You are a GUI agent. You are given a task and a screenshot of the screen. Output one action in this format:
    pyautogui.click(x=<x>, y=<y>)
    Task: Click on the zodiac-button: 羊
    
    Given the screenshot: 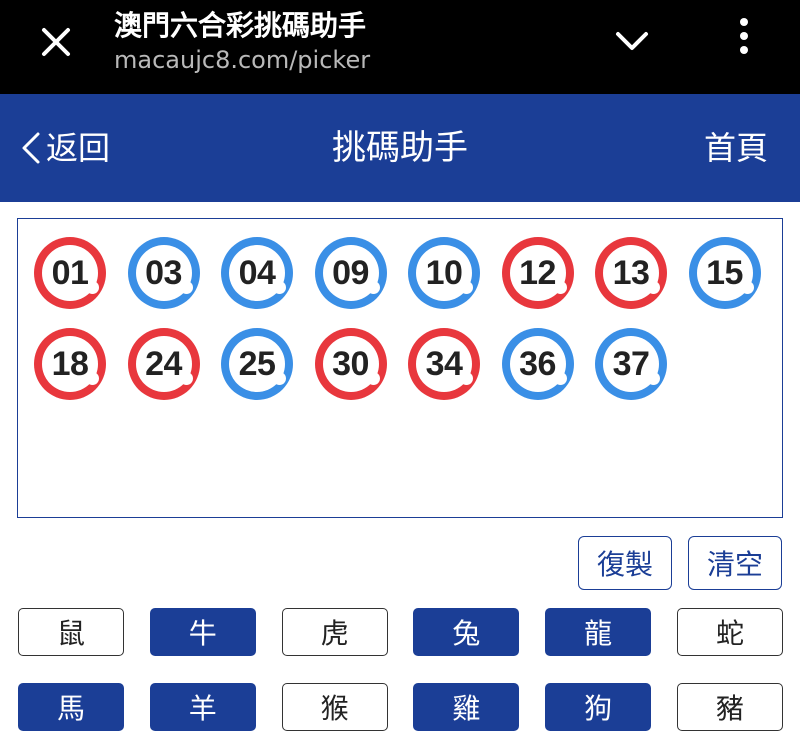 What is the action you would take?
    pyautogui.click(x=202, y=707)
    